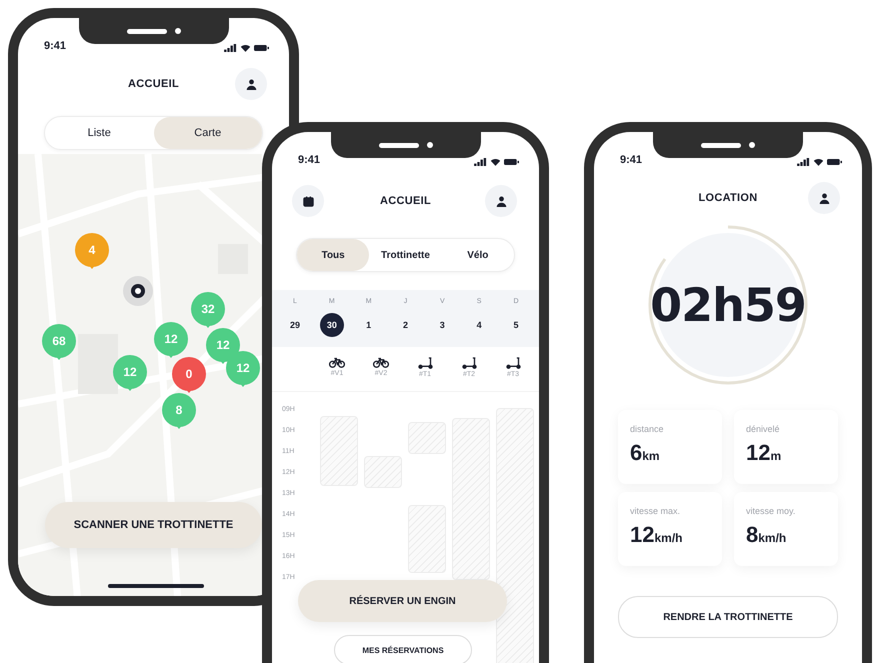 The height and width of the screenshot is (663, 873). Describe the element at coordinates (208, 133) in the screenshot. I see `view-tab: Carte` at that location.